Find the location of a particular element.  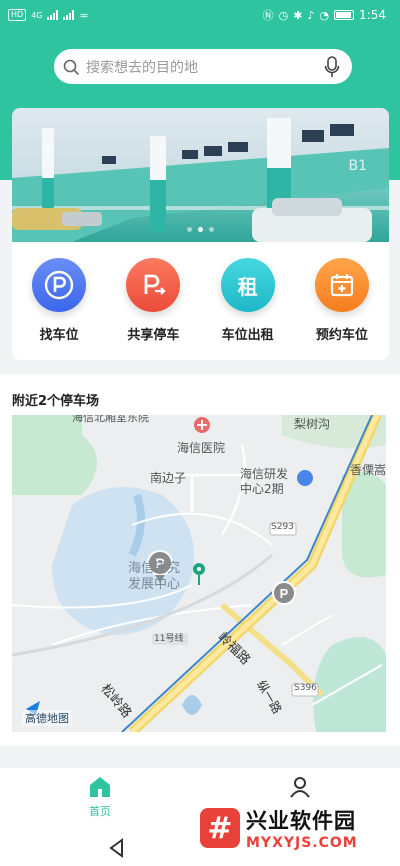

carousel-indicator is located at coordinates (200, 229).